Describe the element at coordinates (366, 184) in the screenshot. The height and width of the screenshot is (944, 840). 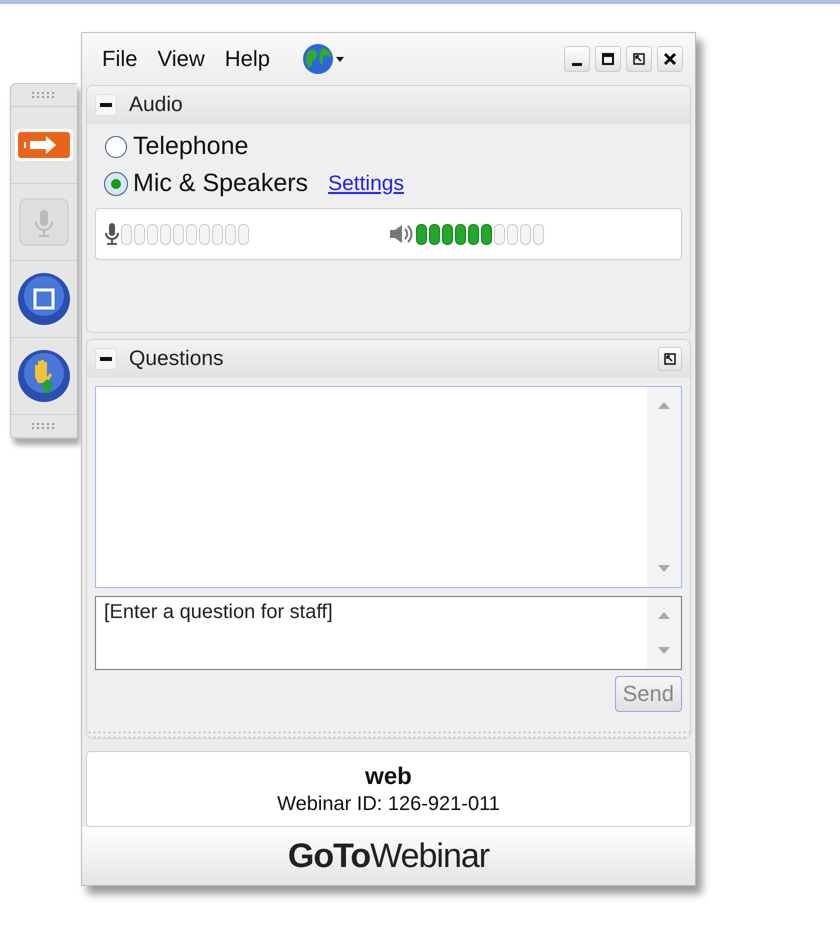
I see `settings-link: Settings` at that location.